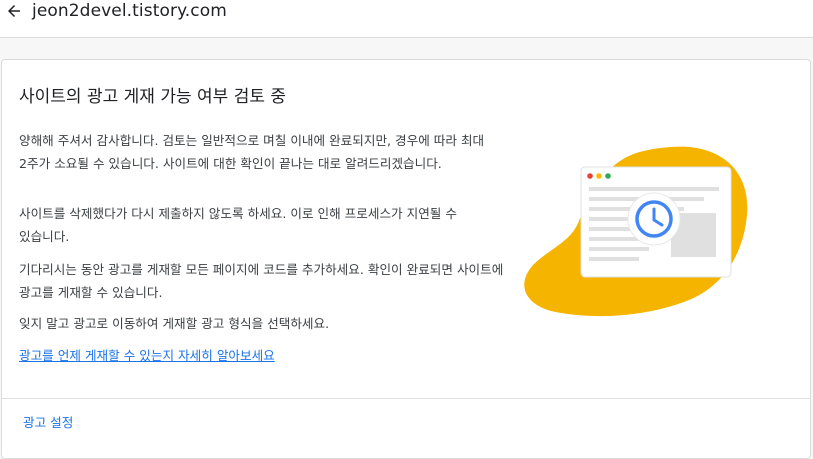 Image resolution: width=813 pixels, height=459 pixels. Describe the element at coordinates (153, 97) in the screenshot. I see `card-title: 사이트의 광고 게재 가능 여부 검토 중` at that location.